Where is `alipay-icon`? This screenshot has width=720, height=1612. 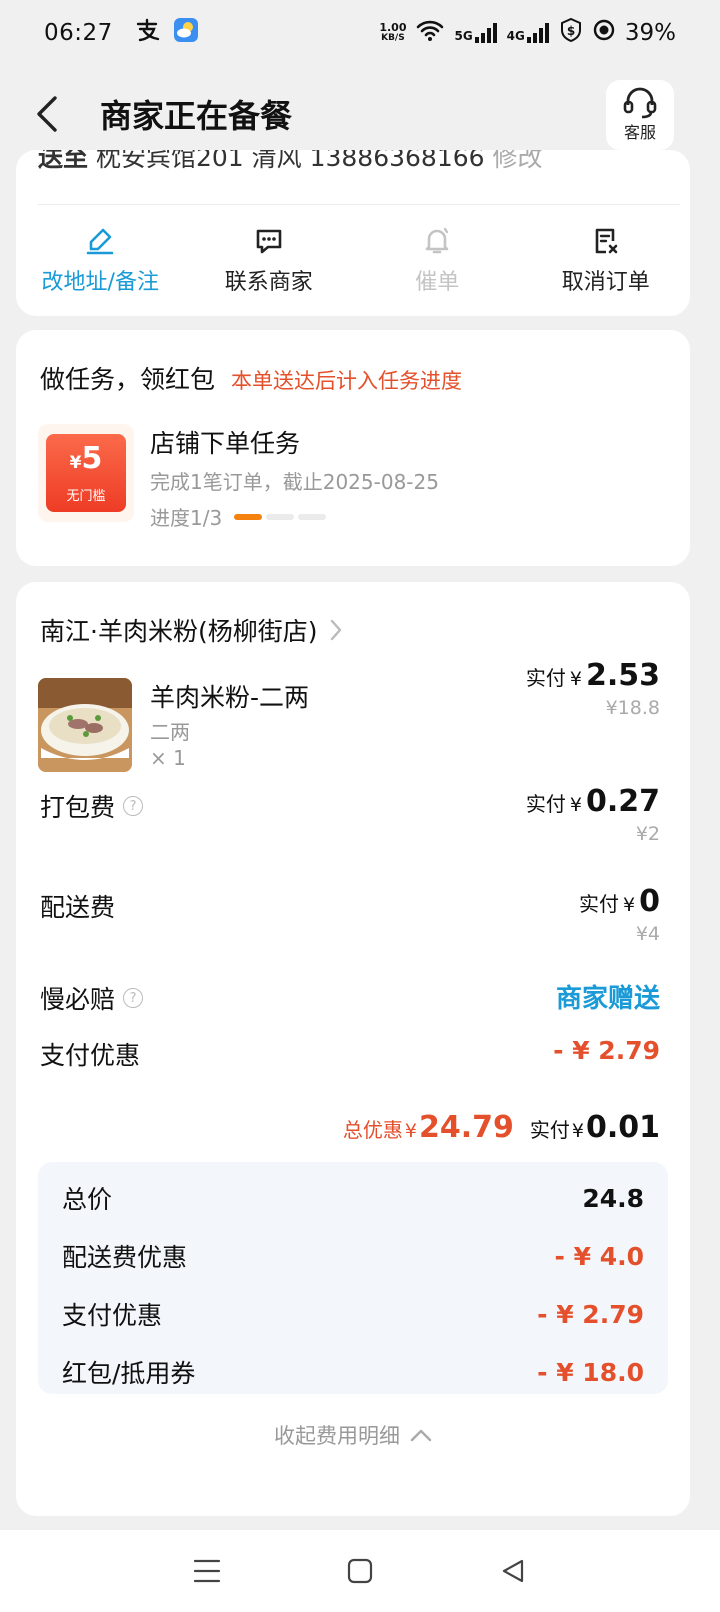 alipay-icon is located at coordinates (148, 33).